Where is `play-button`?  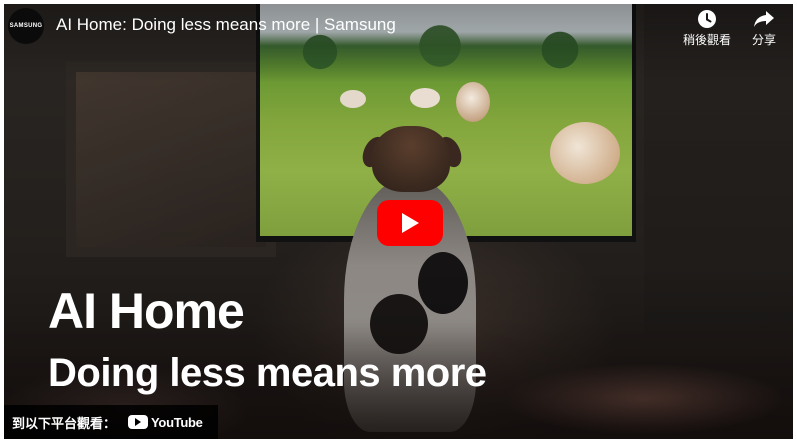 play-button is located at coordinates (410, 223).